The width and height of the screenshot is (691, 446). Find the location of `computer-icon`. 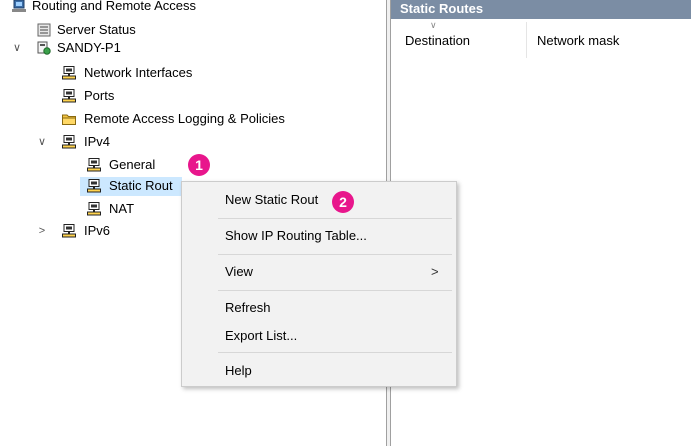

computer-icon is located at coordinates (44, 48).